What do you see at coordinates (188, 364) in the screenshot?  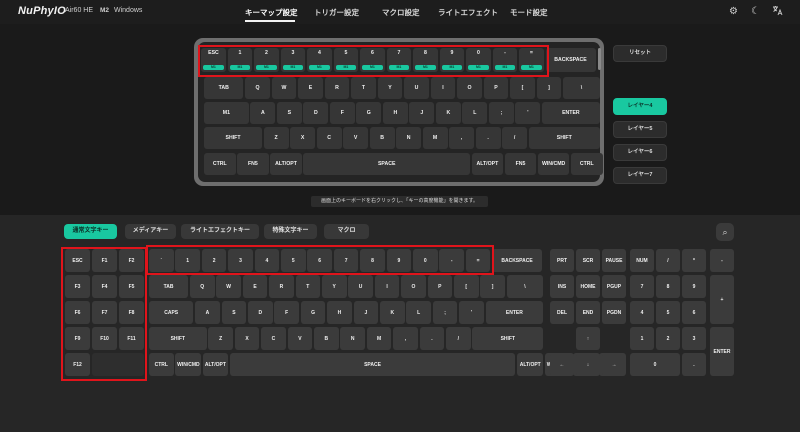 I see `picker-key-win-cmd: WIN/CMD` at bounding box center [188, 364].